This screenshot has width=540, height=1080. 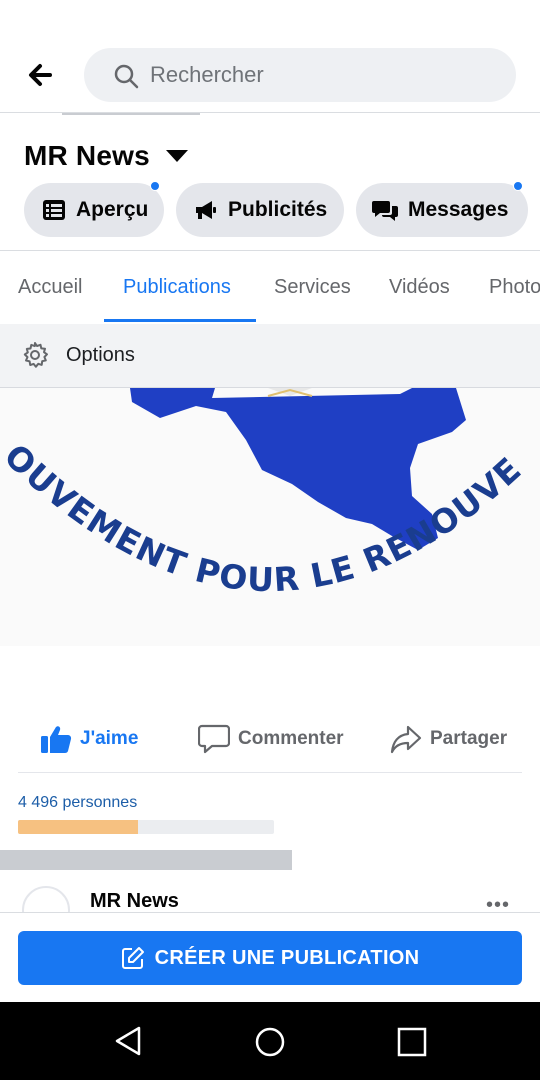 What do you see at coordinates (131, 114) in the screenshot?
I see `header-divider-highlight` at bounding box center [131, 114].